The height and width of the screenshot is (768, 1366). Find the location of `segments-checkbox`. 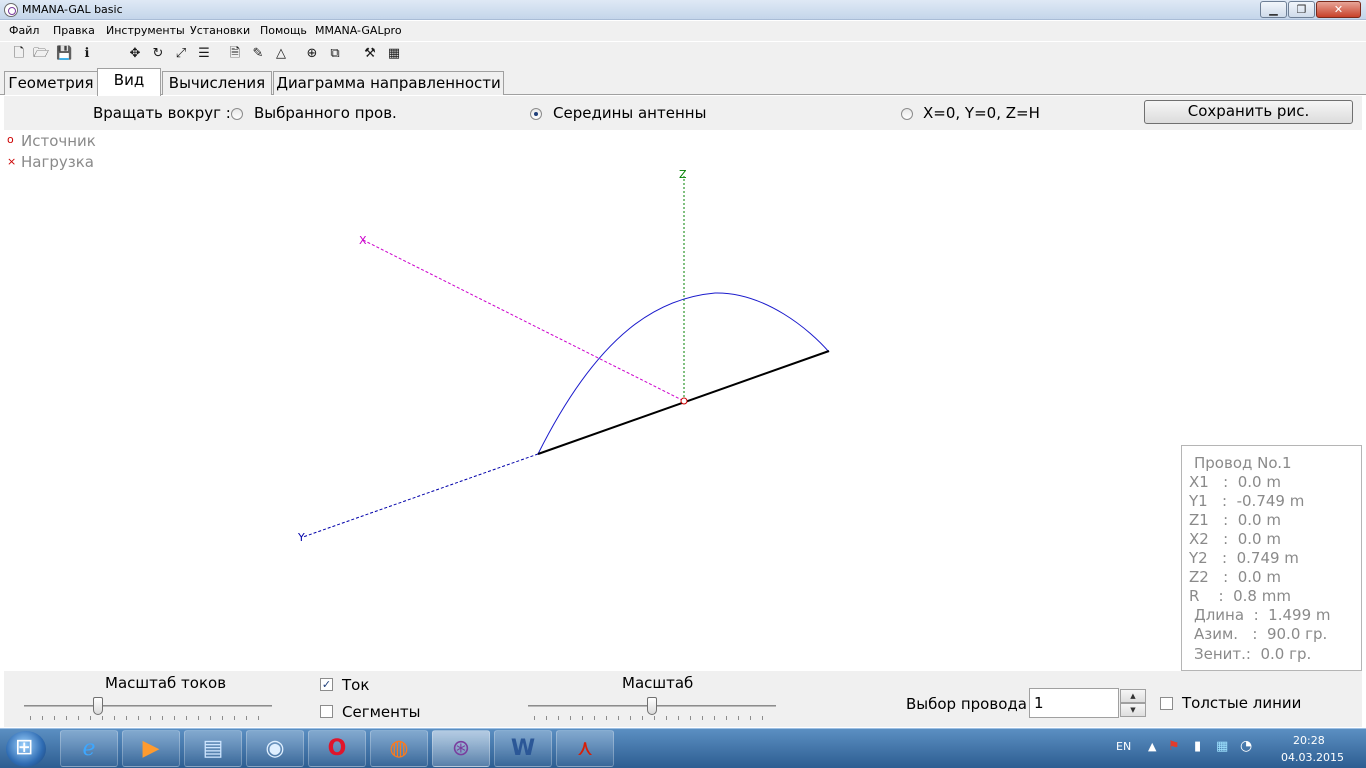

segments-checkbox is located at coordinates (326, 711).